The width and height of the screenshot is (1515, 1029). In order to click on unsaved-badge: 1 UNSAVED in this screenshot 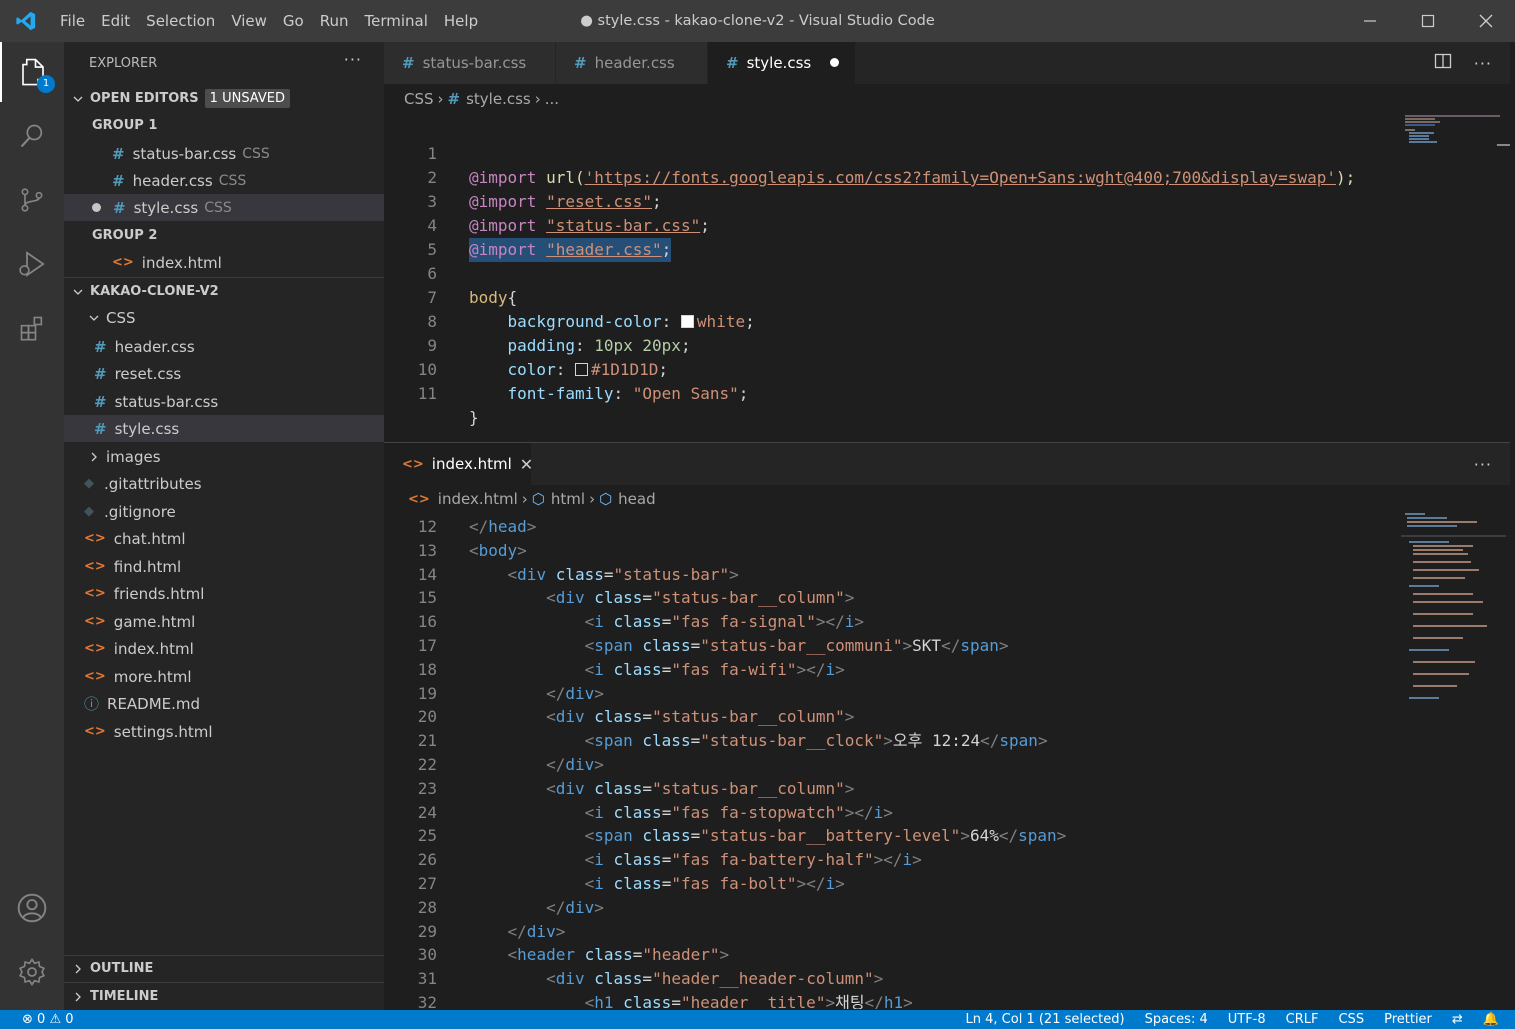, I will do `click(247, 98)`.